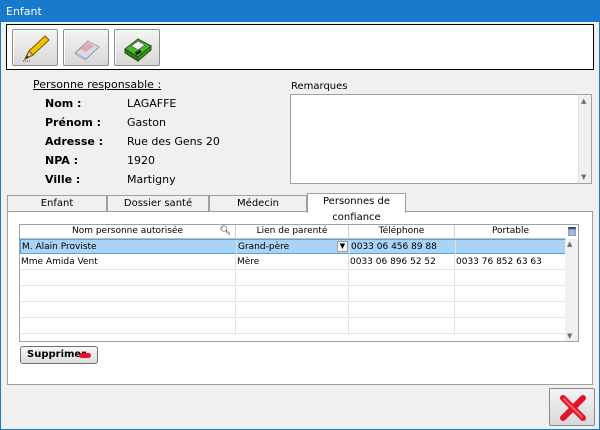 This screenshot has height=430, width=600. I want to click on chevron-down-icon: ▼, so click(342, 246).